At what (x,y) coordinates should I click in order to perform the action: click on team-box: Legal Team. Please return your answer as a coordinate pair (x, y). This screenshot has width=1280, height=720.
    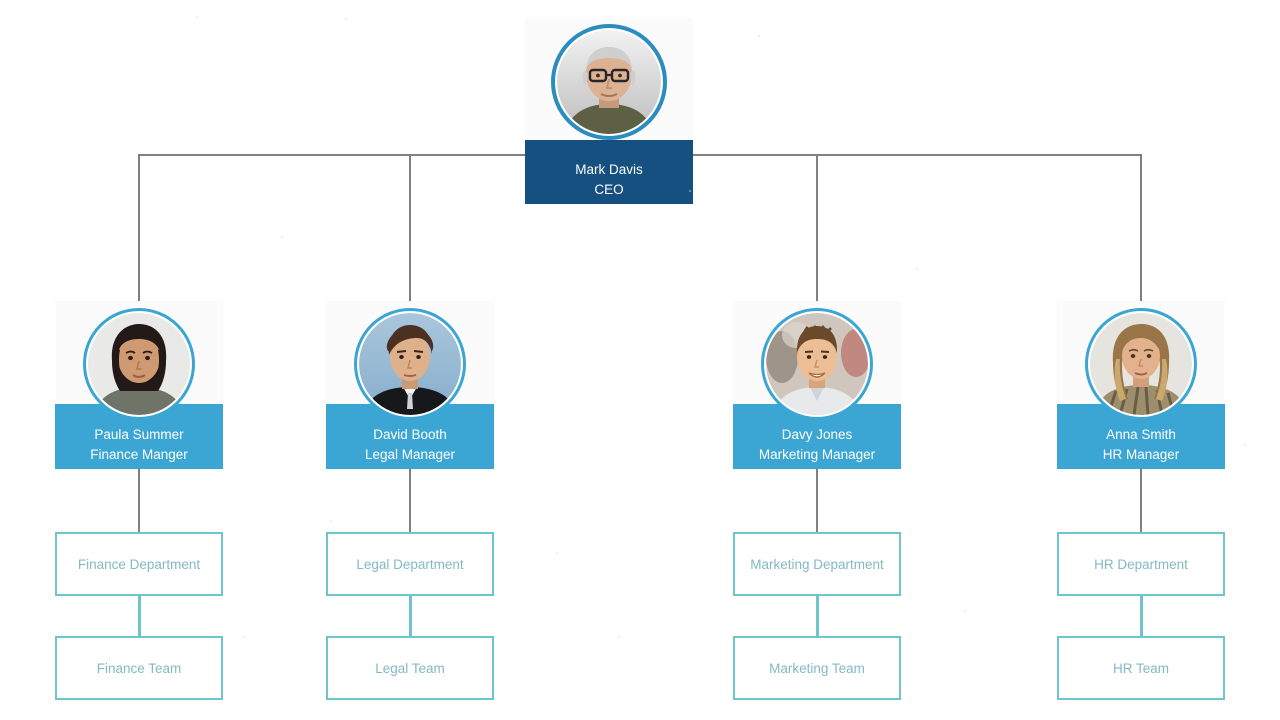
    Looking at the image, I should click on (410, 668).